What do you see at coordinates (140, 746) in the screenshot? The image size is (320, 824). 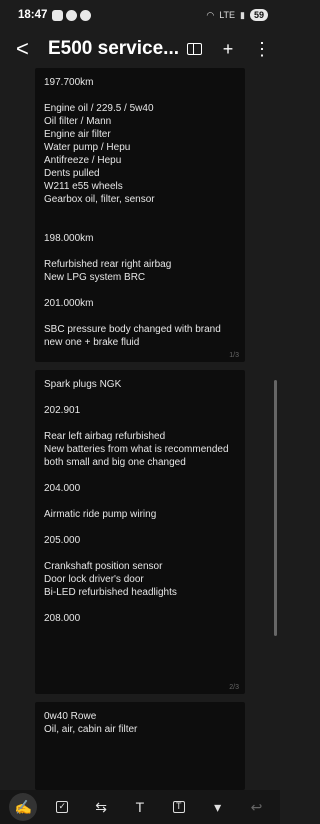 I see `note-page-3: 0w40 Rowe Oil, air, cabin air filter` at bounding box center [140, 746].